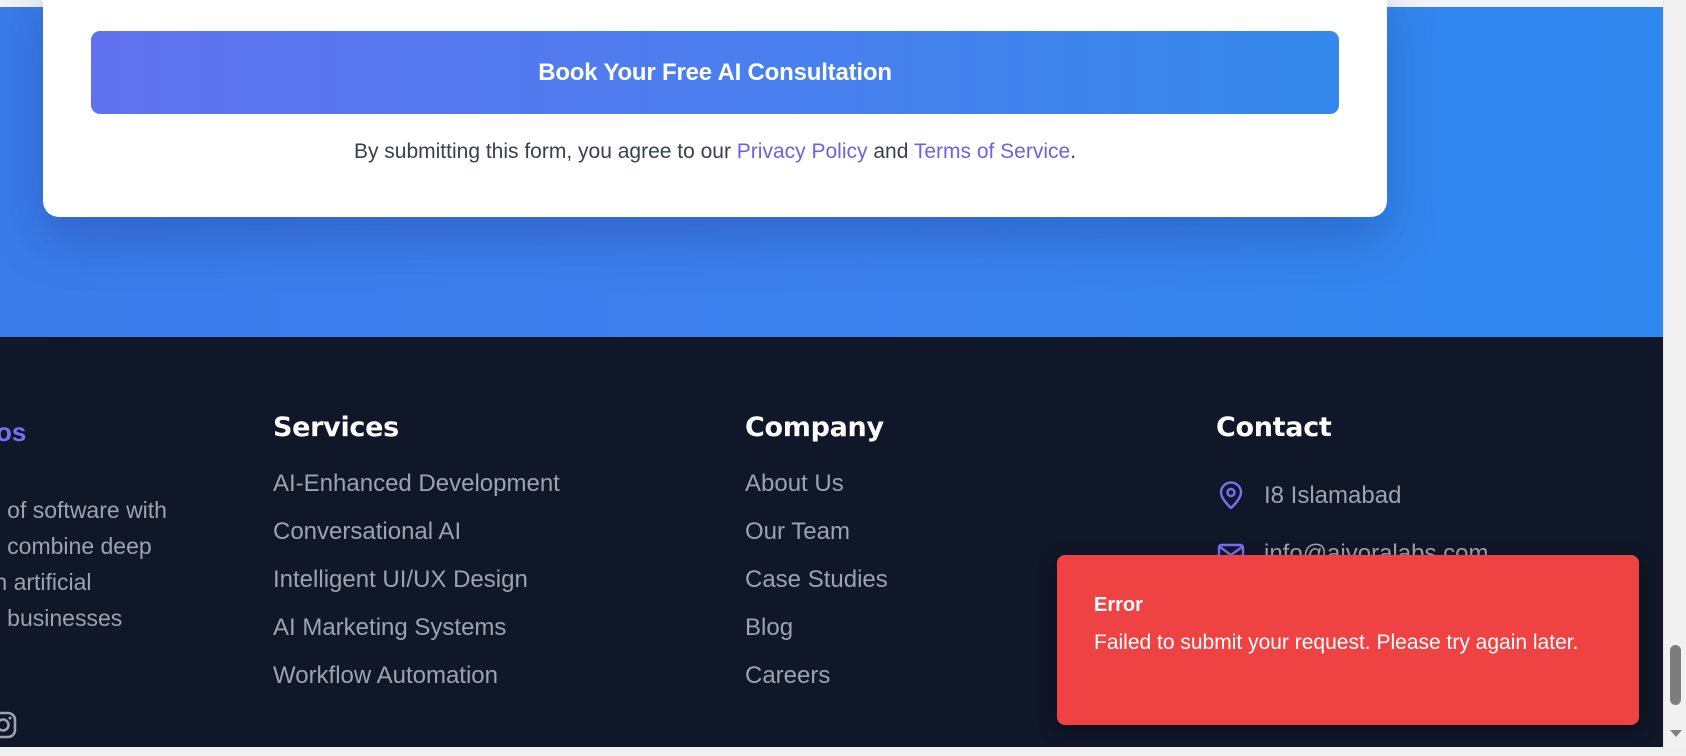  I want to click on disclaimer-suffix: ., so click(1073, 151).